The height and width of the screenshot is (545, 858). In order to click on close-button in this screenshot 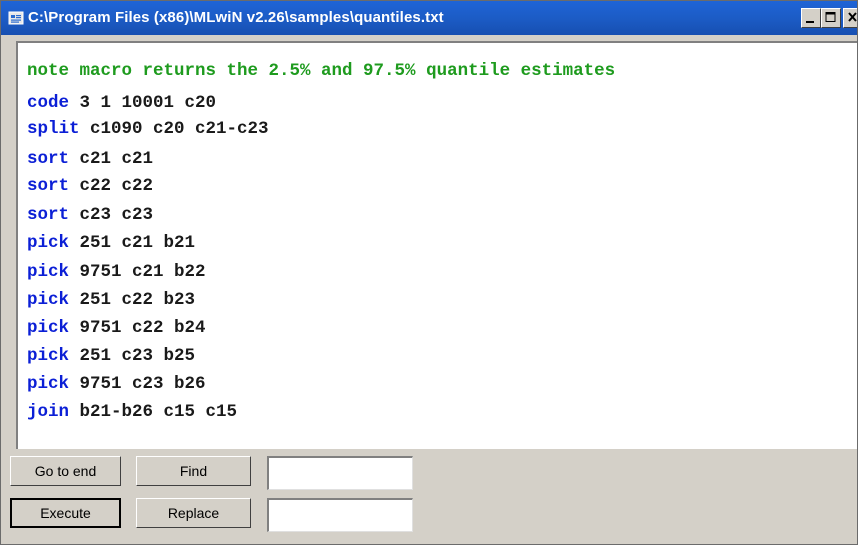, I will do `click(850, 18)`.